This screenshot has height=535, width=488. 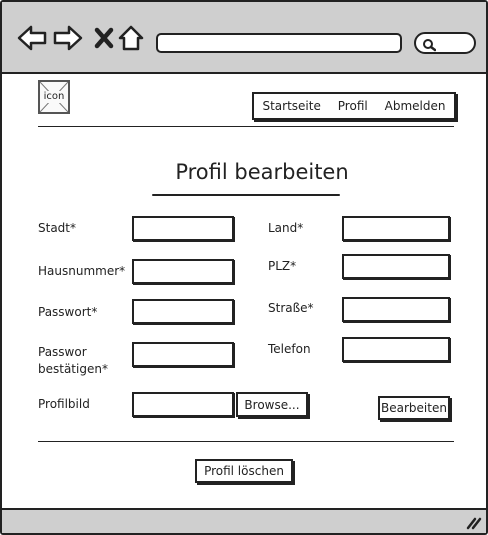 I want to click on close-icon, so click(x=104, y=38).